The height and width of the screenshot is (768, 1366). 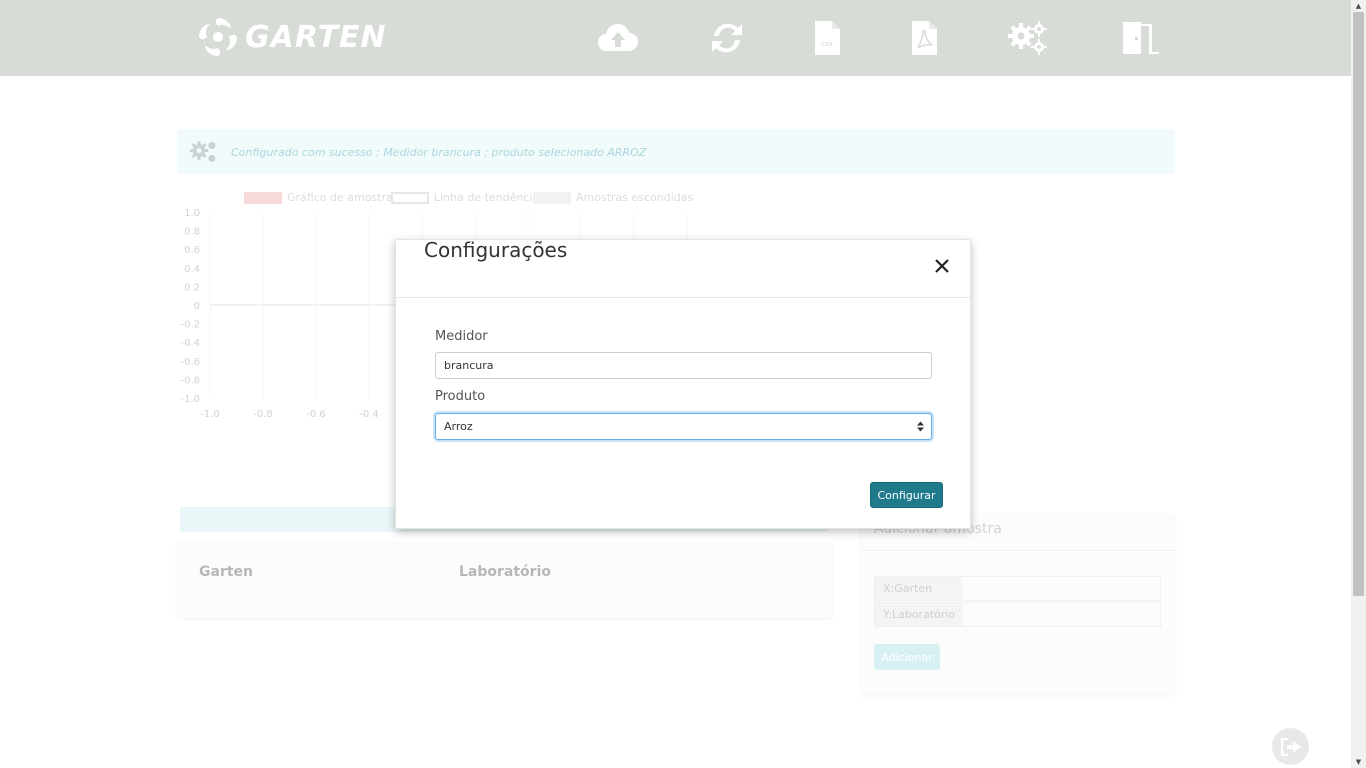 I want to click on modal-title: Configurações, so click(x=496, y=250).